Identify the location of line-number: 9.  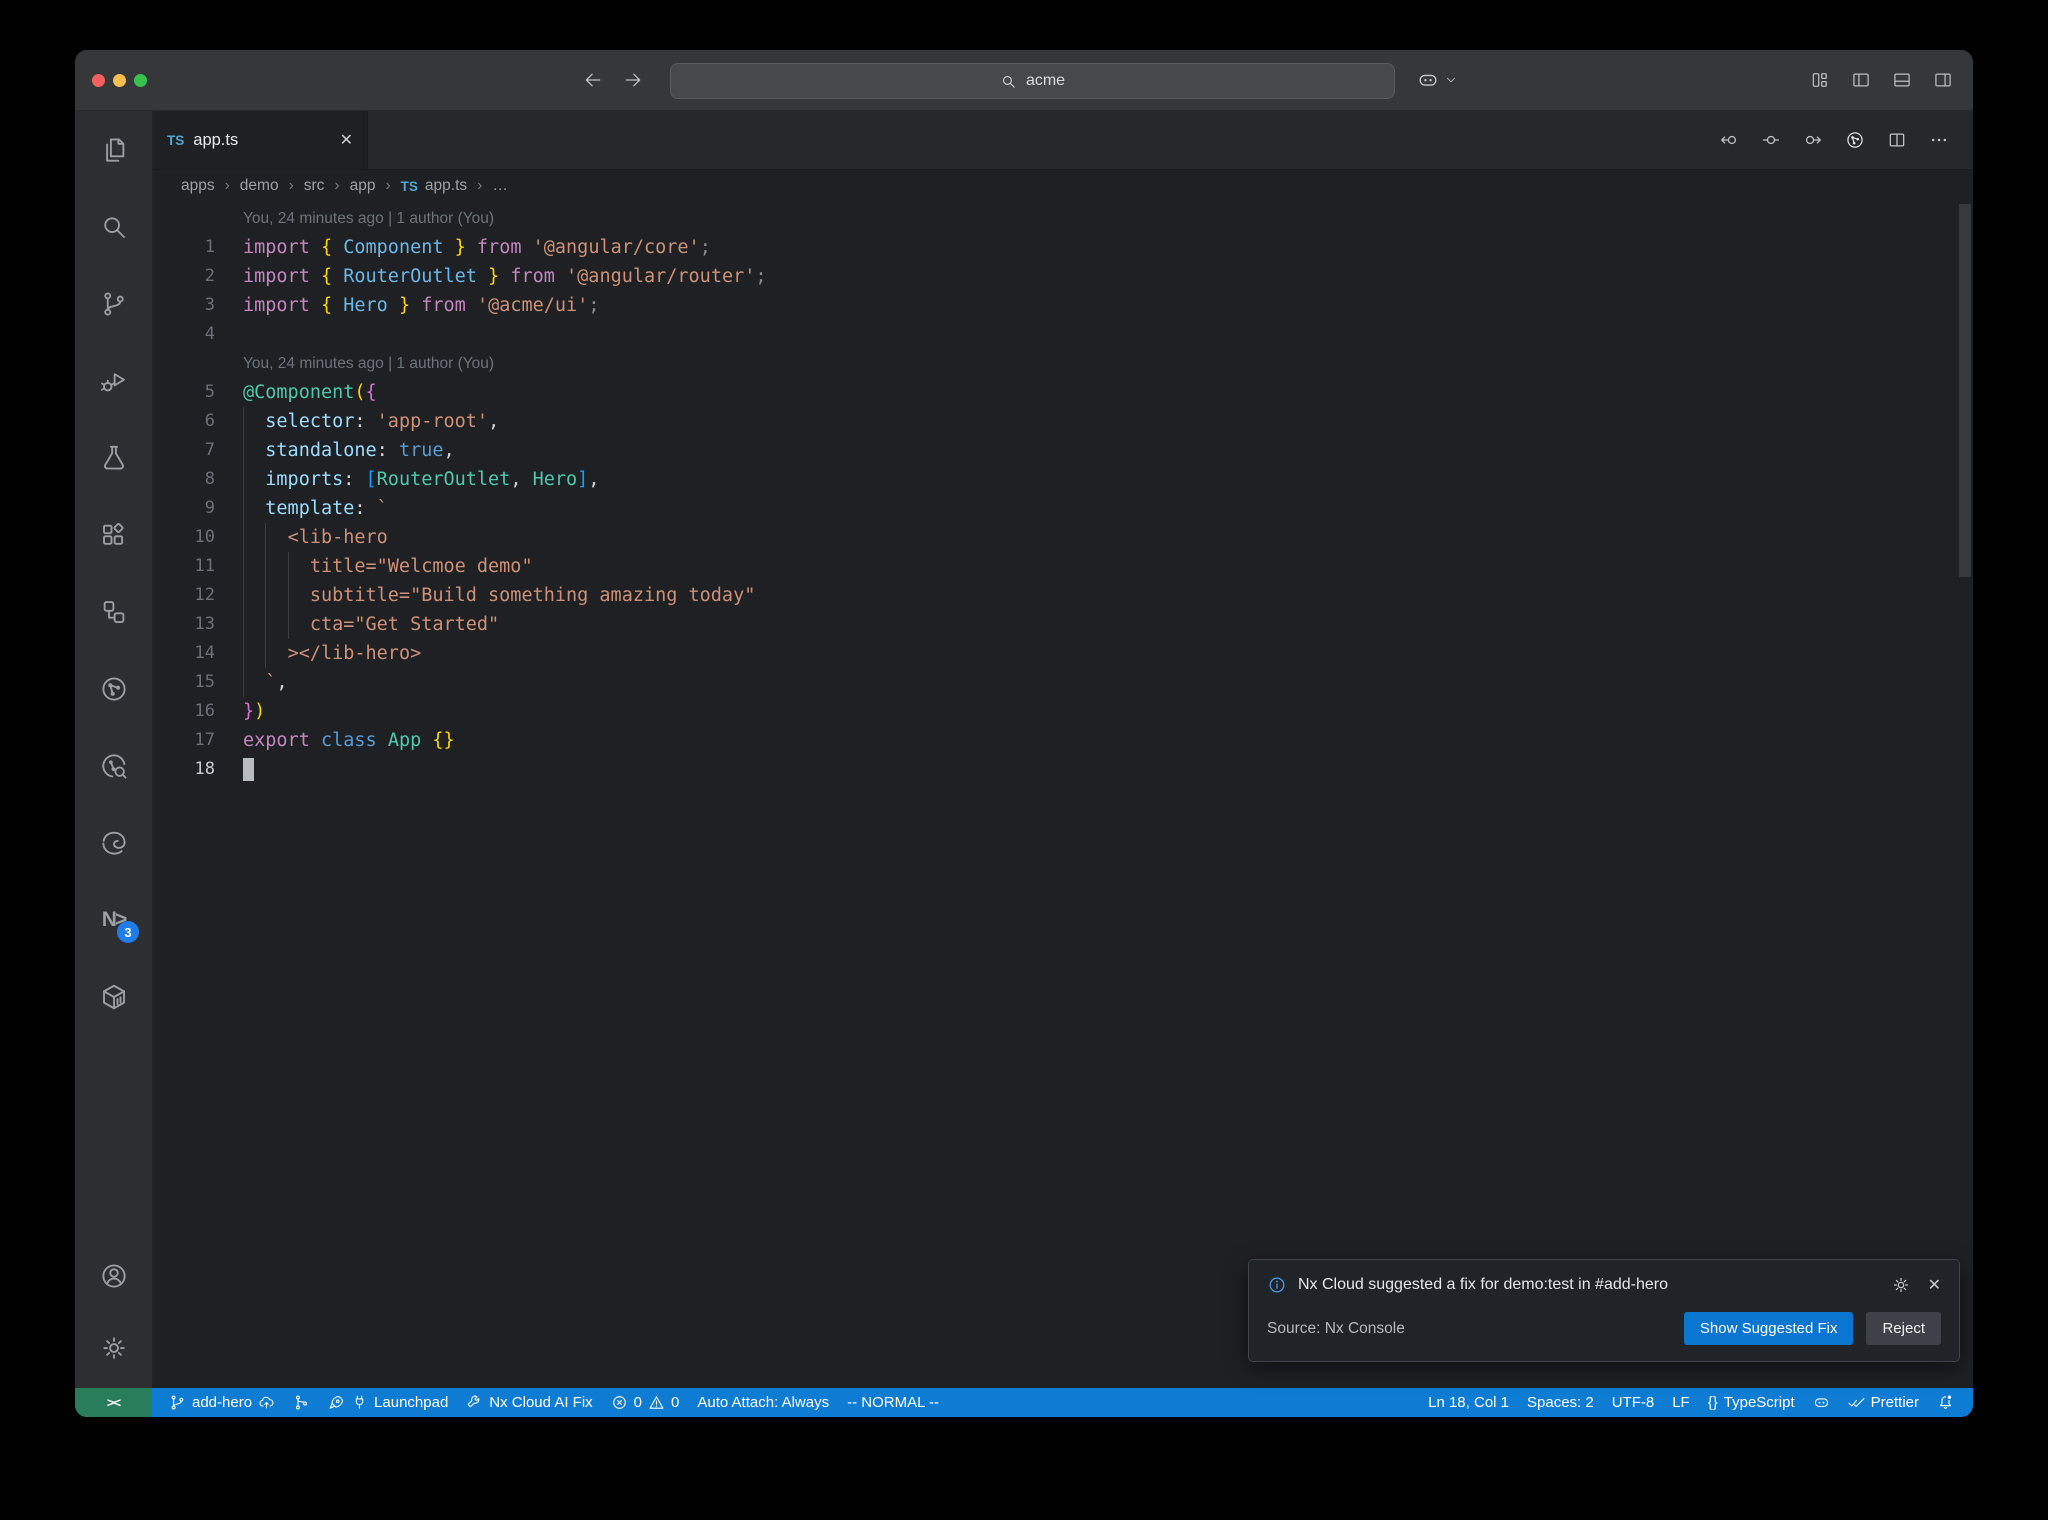
(184, 508).